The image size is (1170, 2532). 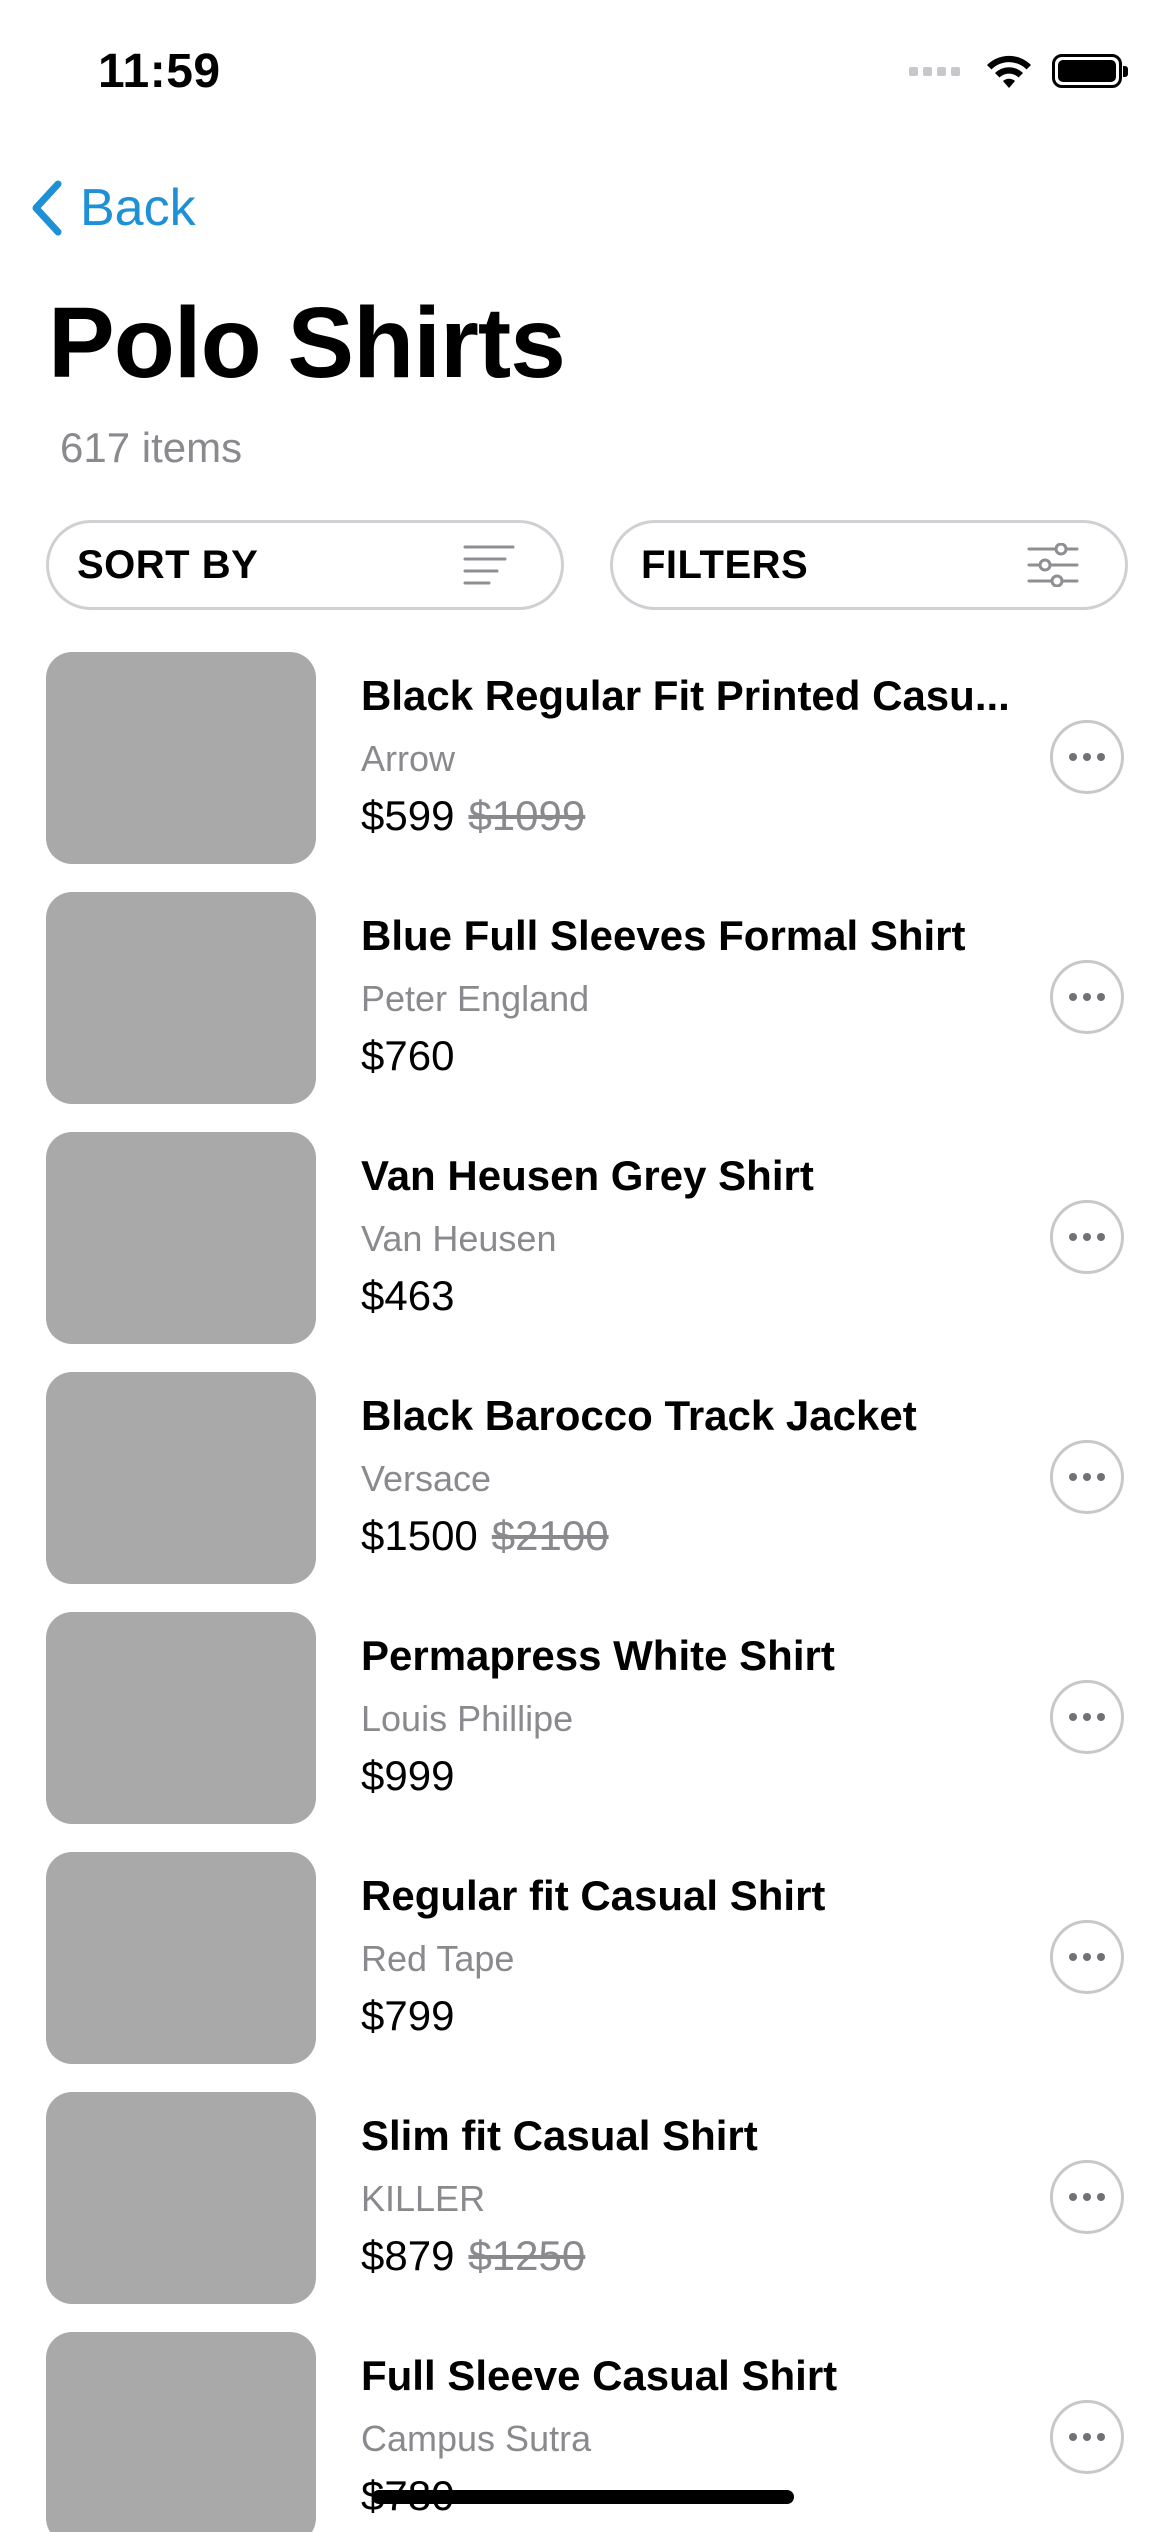 What do you see at coordinates (168, 564) in the screenshot?
I see `sort-by-label: SORT BY` at bounding box center [168, 564].